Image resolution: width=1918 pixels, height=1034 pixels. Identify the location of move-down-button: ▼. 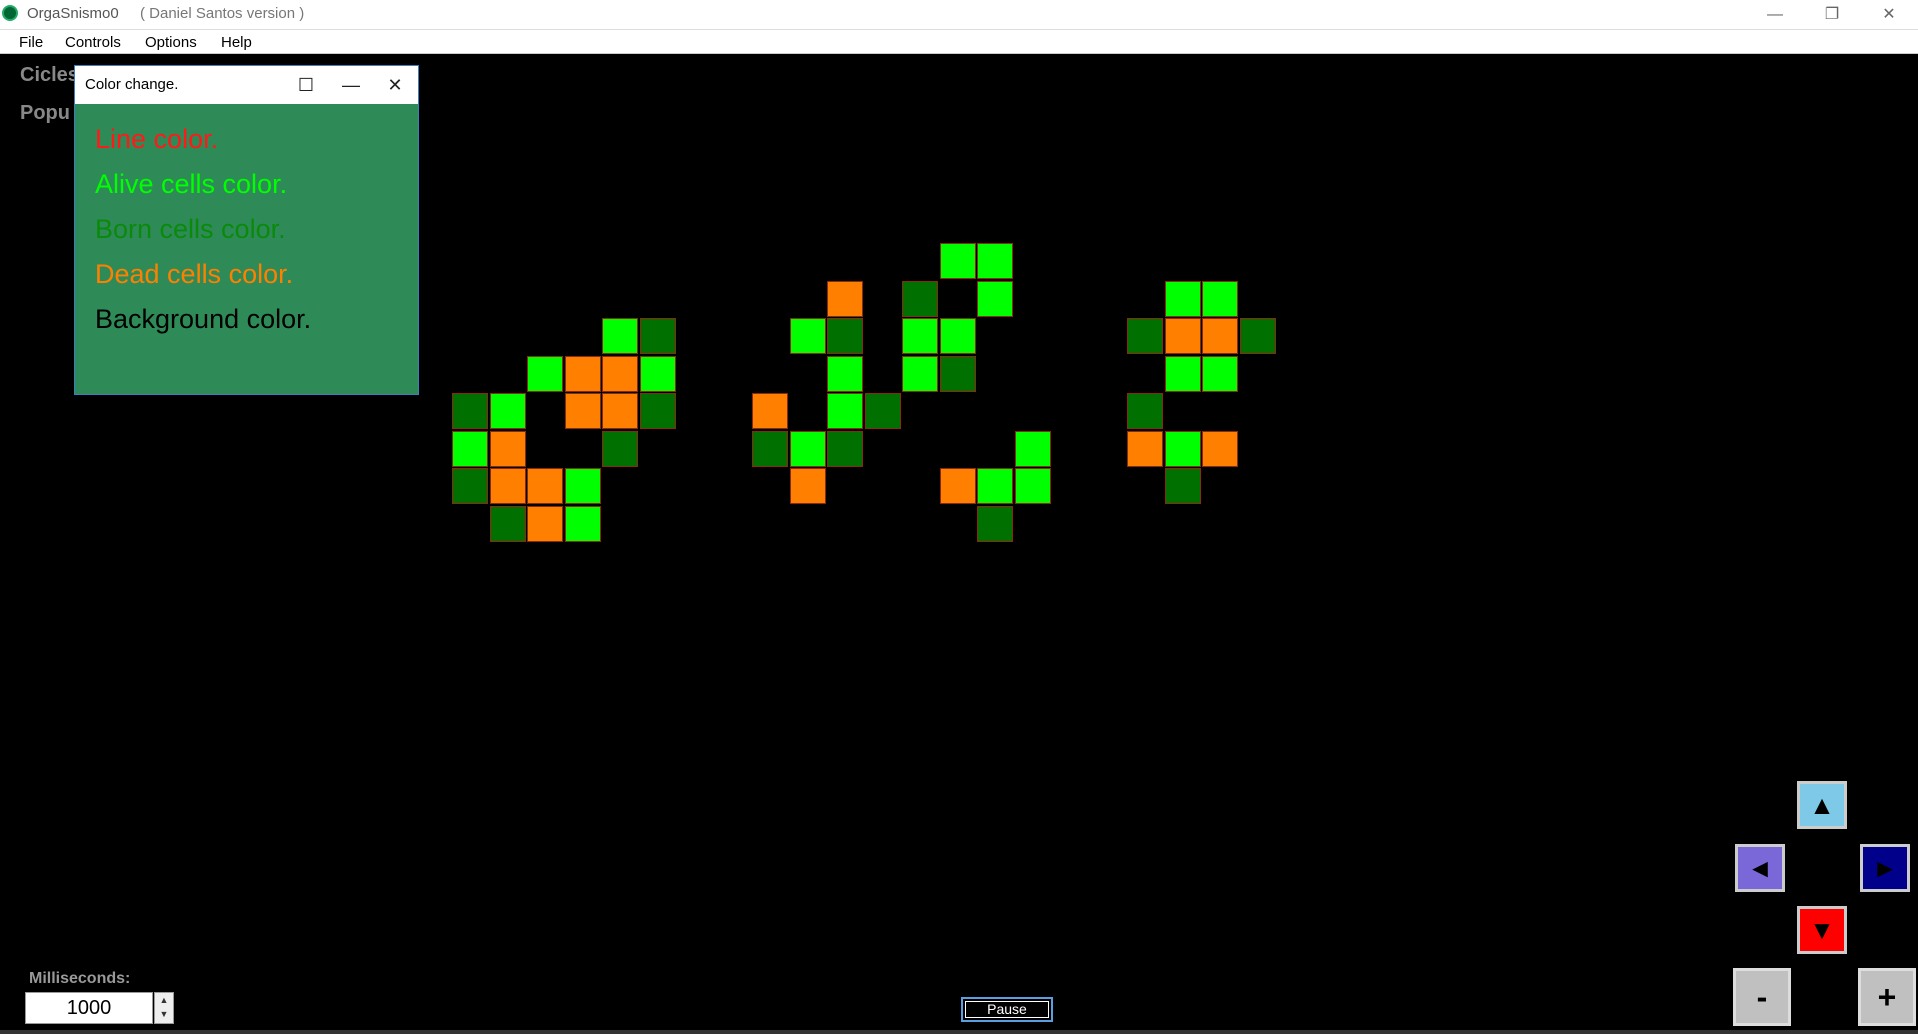
(1822, 930).